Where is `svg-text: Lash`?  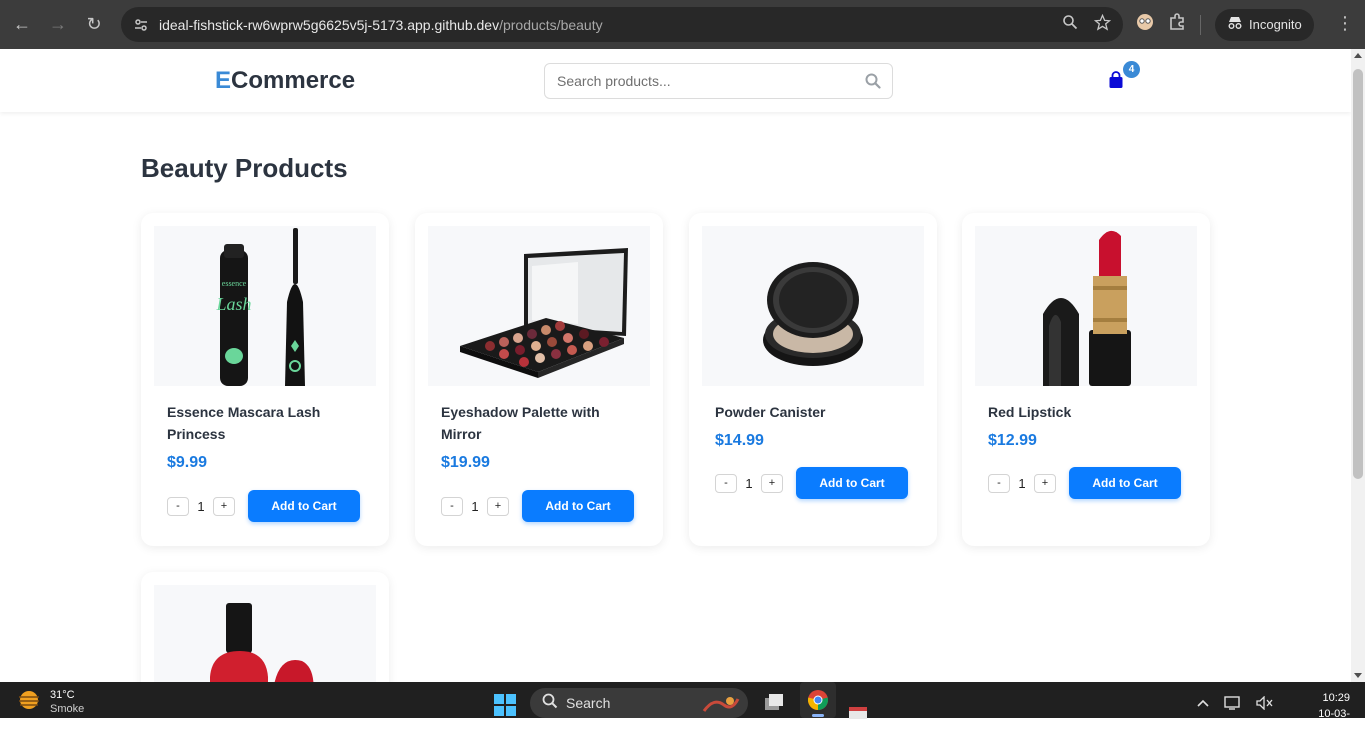
svg-text: Lash is located at coordinates (233, 304).